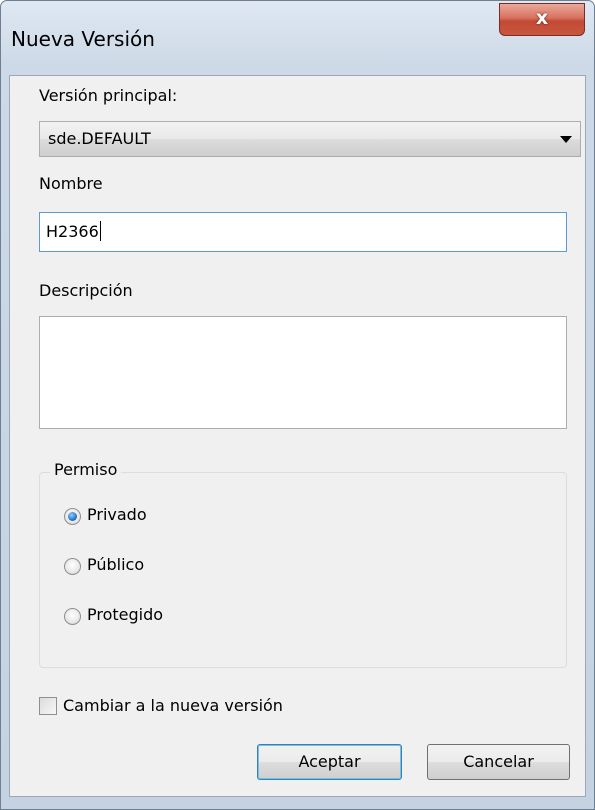 Image resolution: width=595 pixels, height=810 pixels. Describe the element at coordinates (72, 516) in the screenshot. I see `radio-privado` at that location.